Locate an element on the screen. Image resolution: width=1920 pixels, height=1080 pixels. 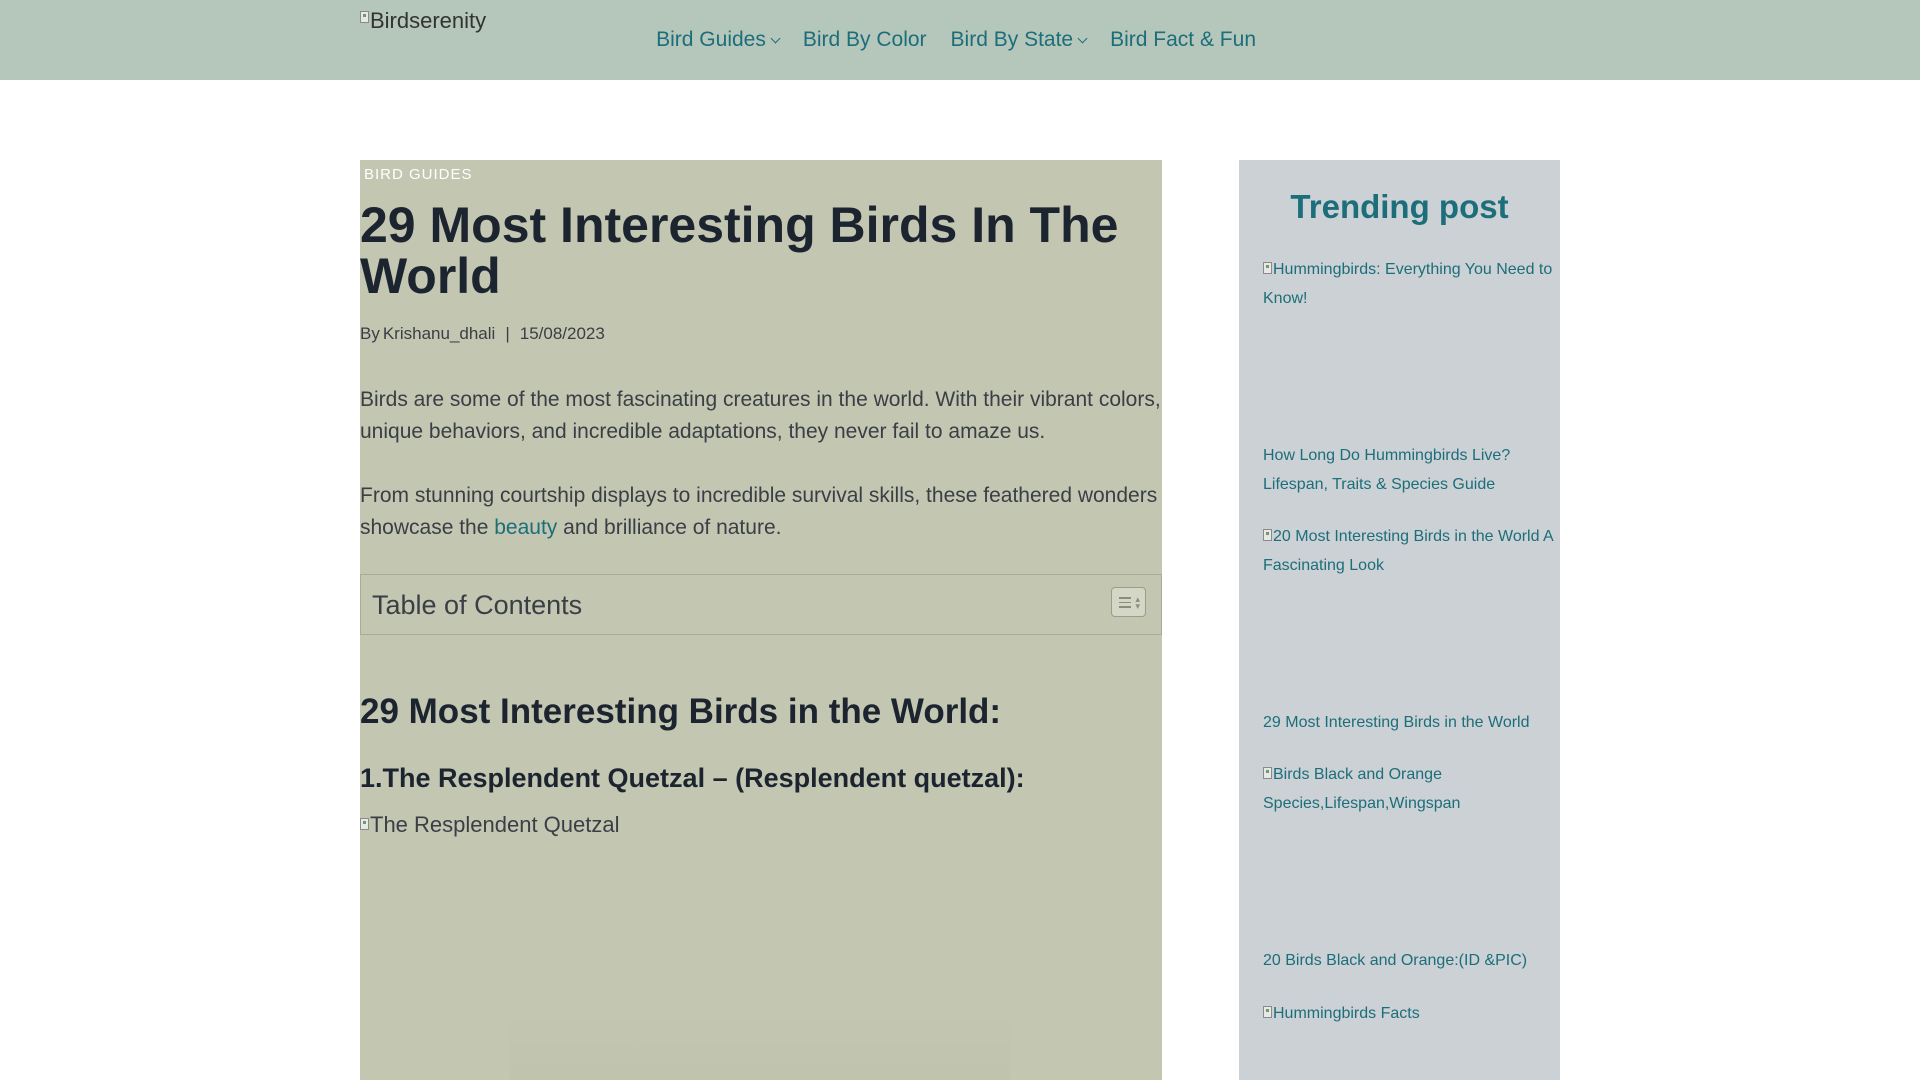
toc-toggle-button: ▴ ▾ is located at coordinates (1128, 602).